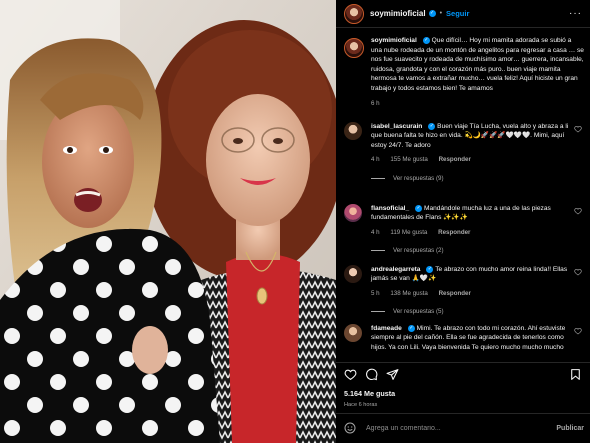 This screenshot has height=443, width=590. What do you see at coordinates (369, 393) in the screenshot?
I see `post-likes: 5.164 Me gusta` at bounding box center [369, 393].